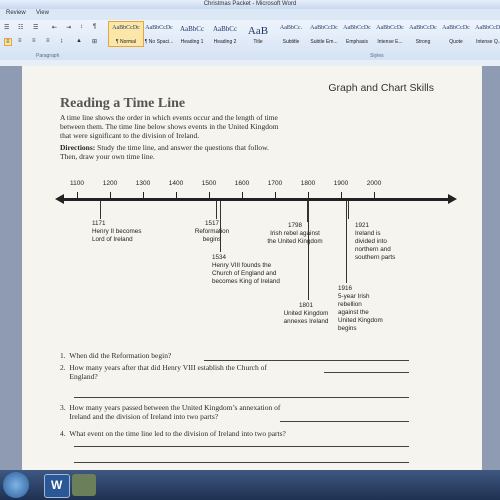 The height and width of the screenshot is (500, 500). Describe the element at coordinates (357, 34) in the screenshot. I see `style-tile: AaBbCcDc Emphasis` at that location.